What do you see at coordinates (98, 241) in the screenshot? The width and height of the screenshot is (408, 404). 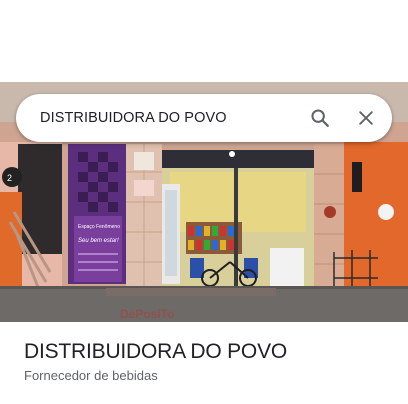 I see `banner-line: Seu bem estar!` at bounding box center [98, 241].